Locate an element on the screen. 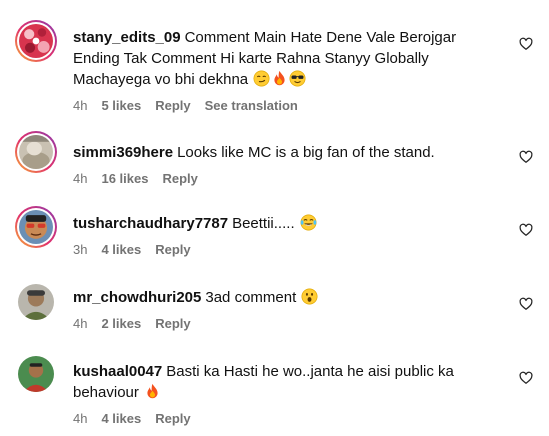 This screenshot has height=436, width=549. comment-meta: 4h 16 likes Reply is located at coordinates (283, 178).